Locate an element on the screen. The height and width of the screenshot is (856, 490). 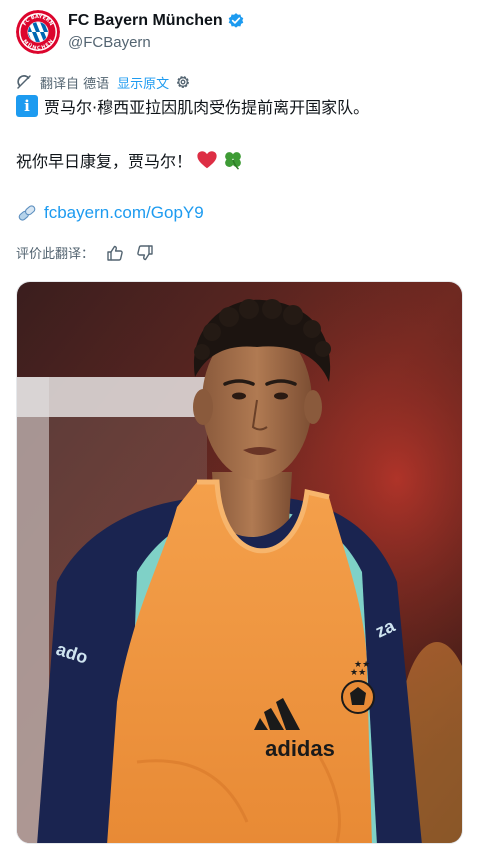
information-icon: i is located at coordinates (27, 106).